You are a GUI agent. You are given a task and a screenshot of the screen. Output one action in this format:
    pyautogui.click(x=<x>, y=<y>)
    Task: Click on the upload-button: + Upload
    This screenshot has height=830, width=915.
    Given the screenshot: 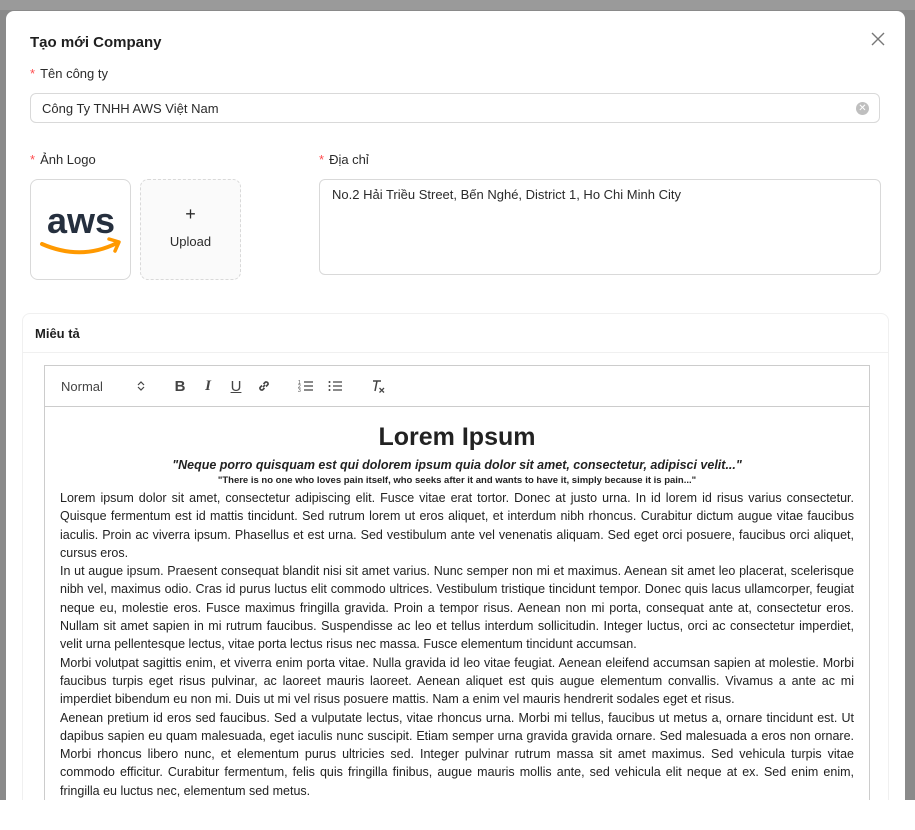 What is the action you would take?
    pyautogui.click(x=190, y=229)
    